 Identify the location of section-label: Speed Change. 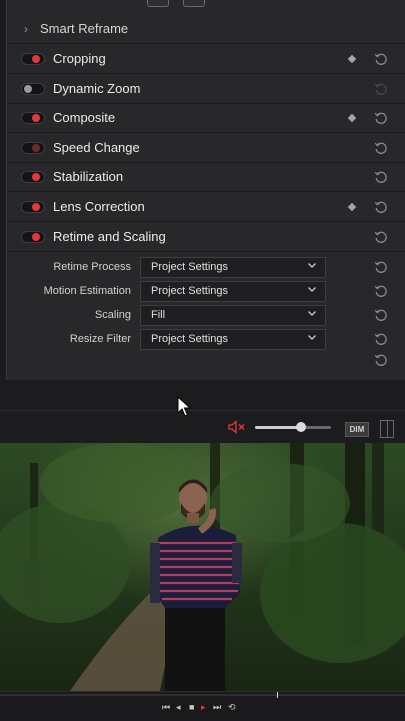
(96, 147).